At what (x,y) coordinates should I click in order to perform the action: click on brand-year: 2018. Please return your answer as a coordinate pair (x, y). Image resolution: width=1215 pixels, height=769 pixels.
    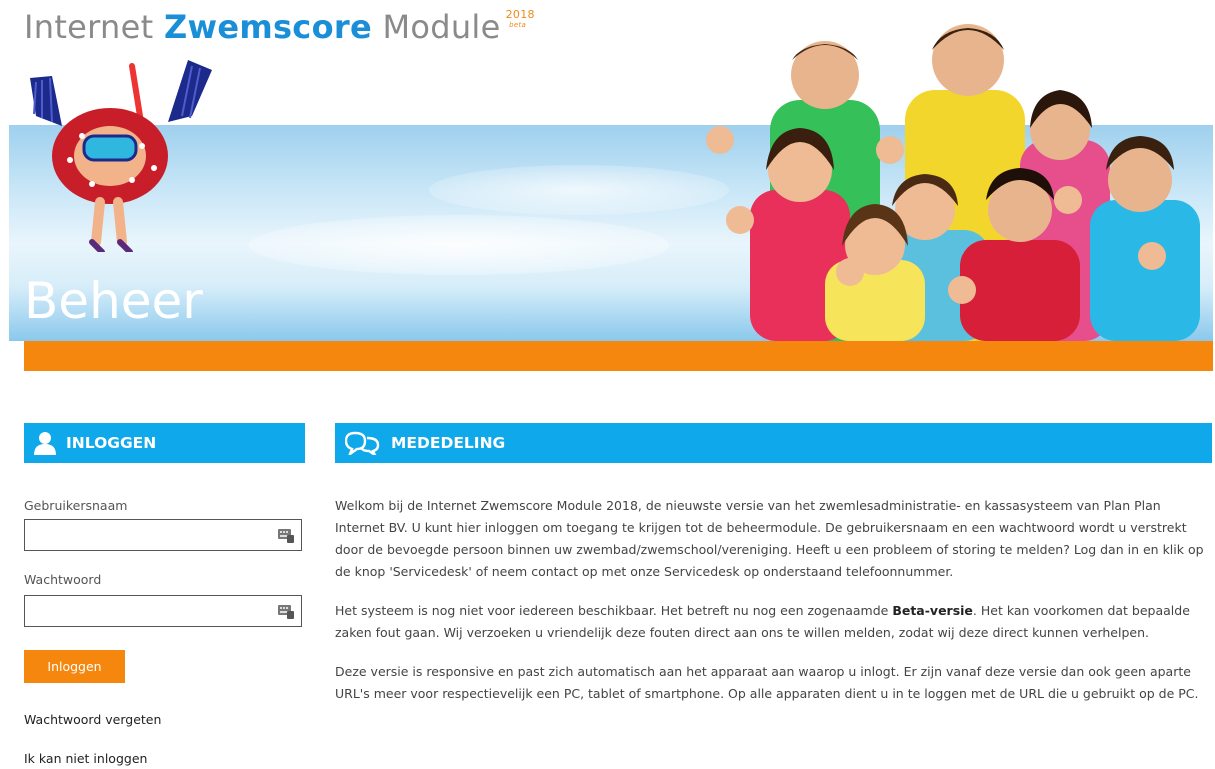
    Looking at the image, I should click on (520, 14).